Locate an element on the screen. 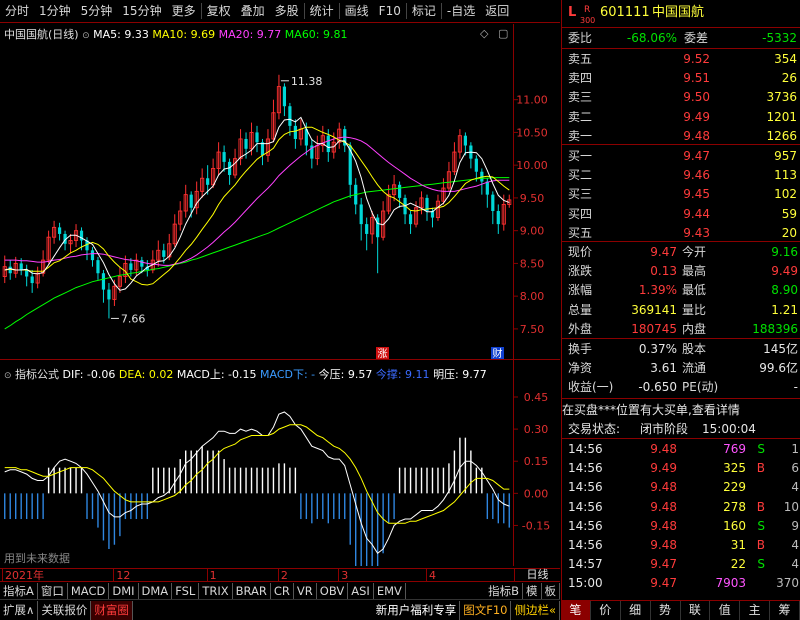 The image size is (800, 620). toolbar-item-2: 5分钟 is located at coordinates (97, 11).